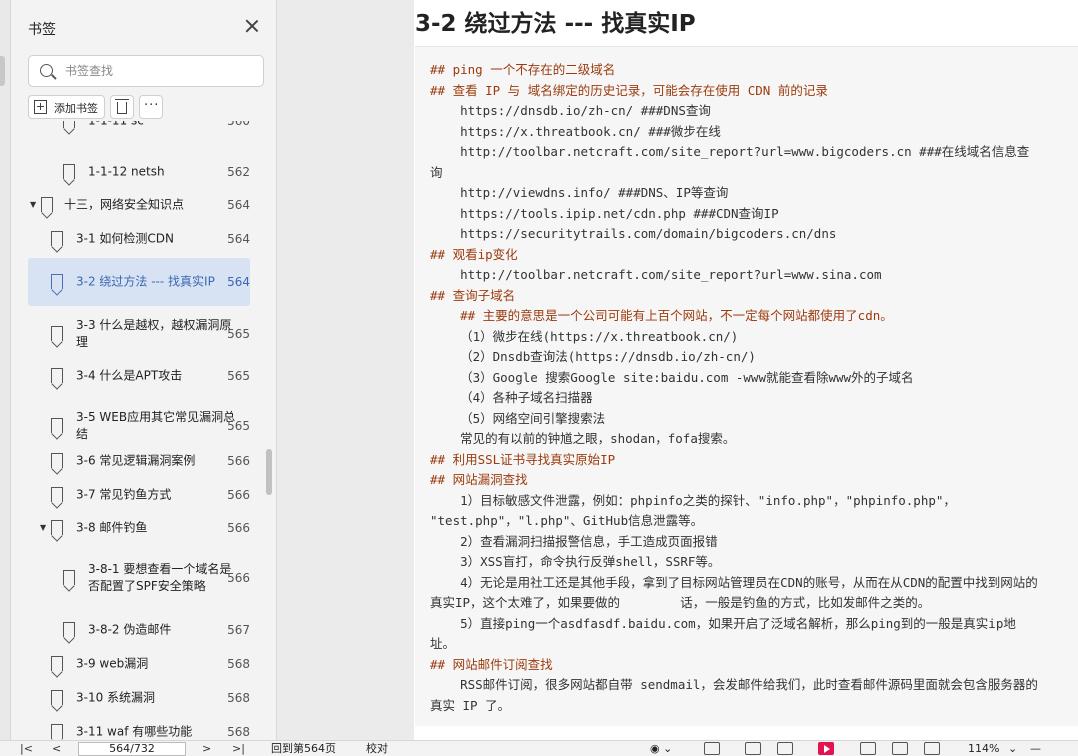  I want to click on last-page-icon: >|, so click(238, 748).